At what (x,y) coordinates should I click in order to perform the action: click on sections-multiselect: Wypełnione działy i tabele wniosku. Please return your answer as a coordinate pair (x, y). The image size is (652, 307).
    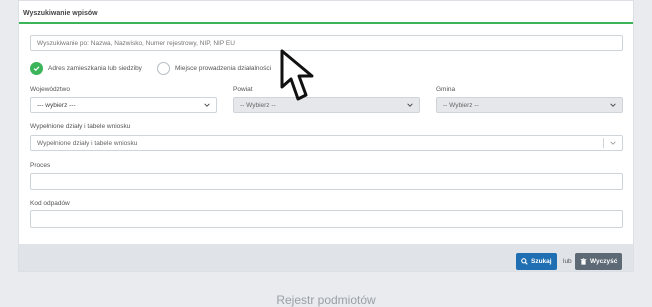
    Looking at the image, I should click on (326, 143).